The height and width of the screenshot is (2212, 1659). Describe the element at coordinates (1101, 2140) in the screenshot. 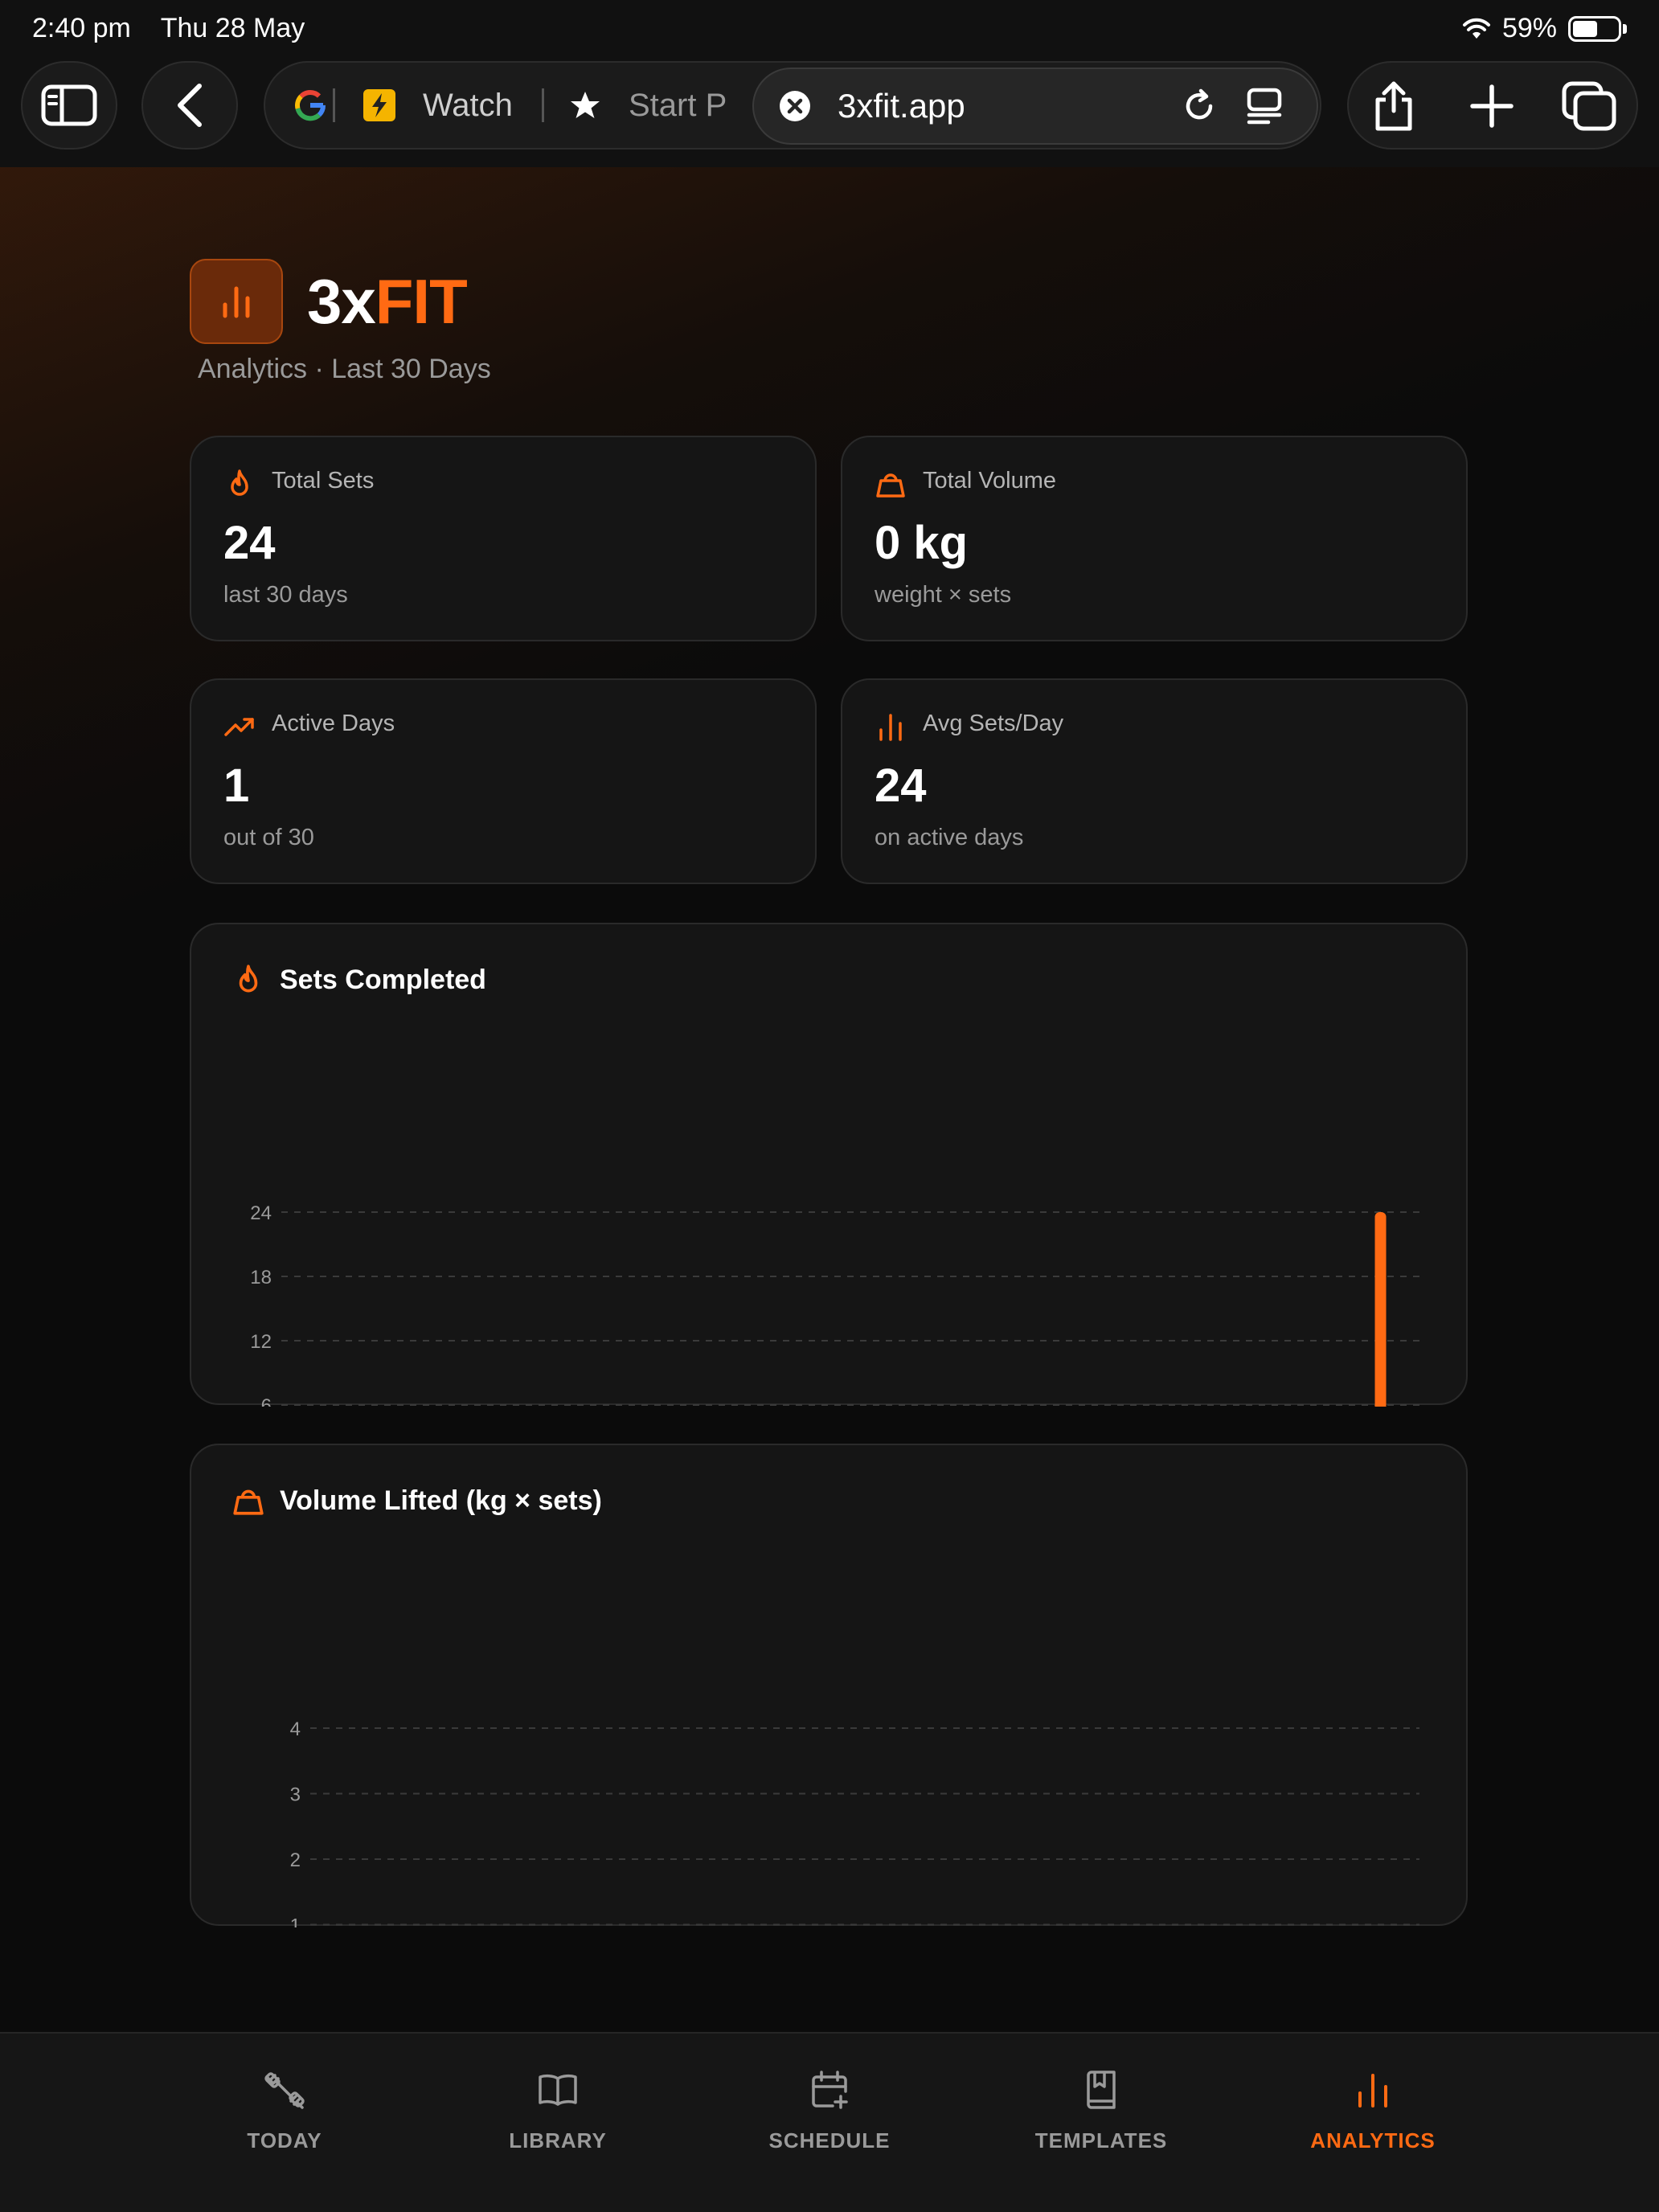

I see `tab-label: TEMPLATES` at that location.